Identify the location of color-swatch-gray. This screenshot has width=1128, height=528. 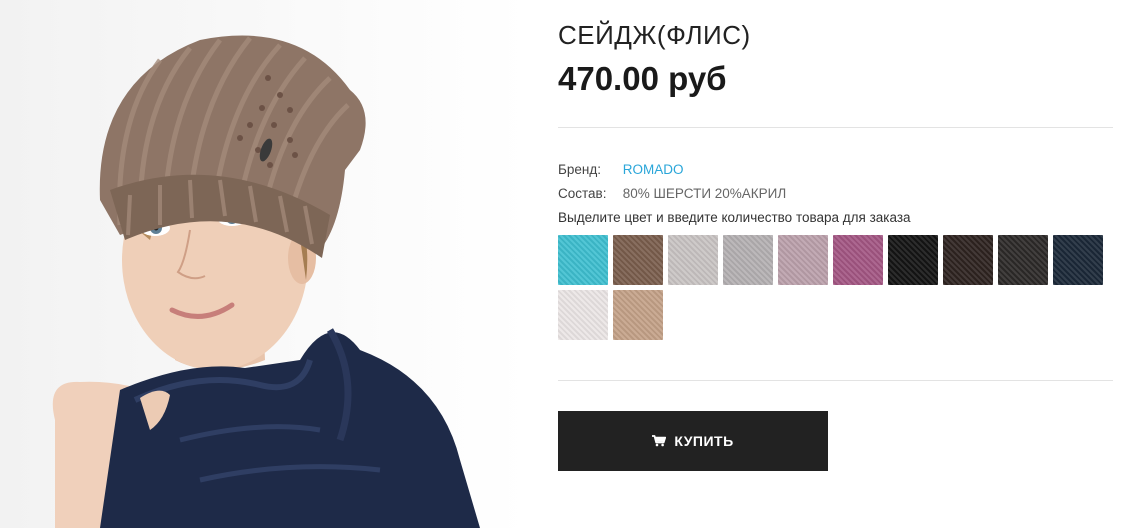
(748, 260).